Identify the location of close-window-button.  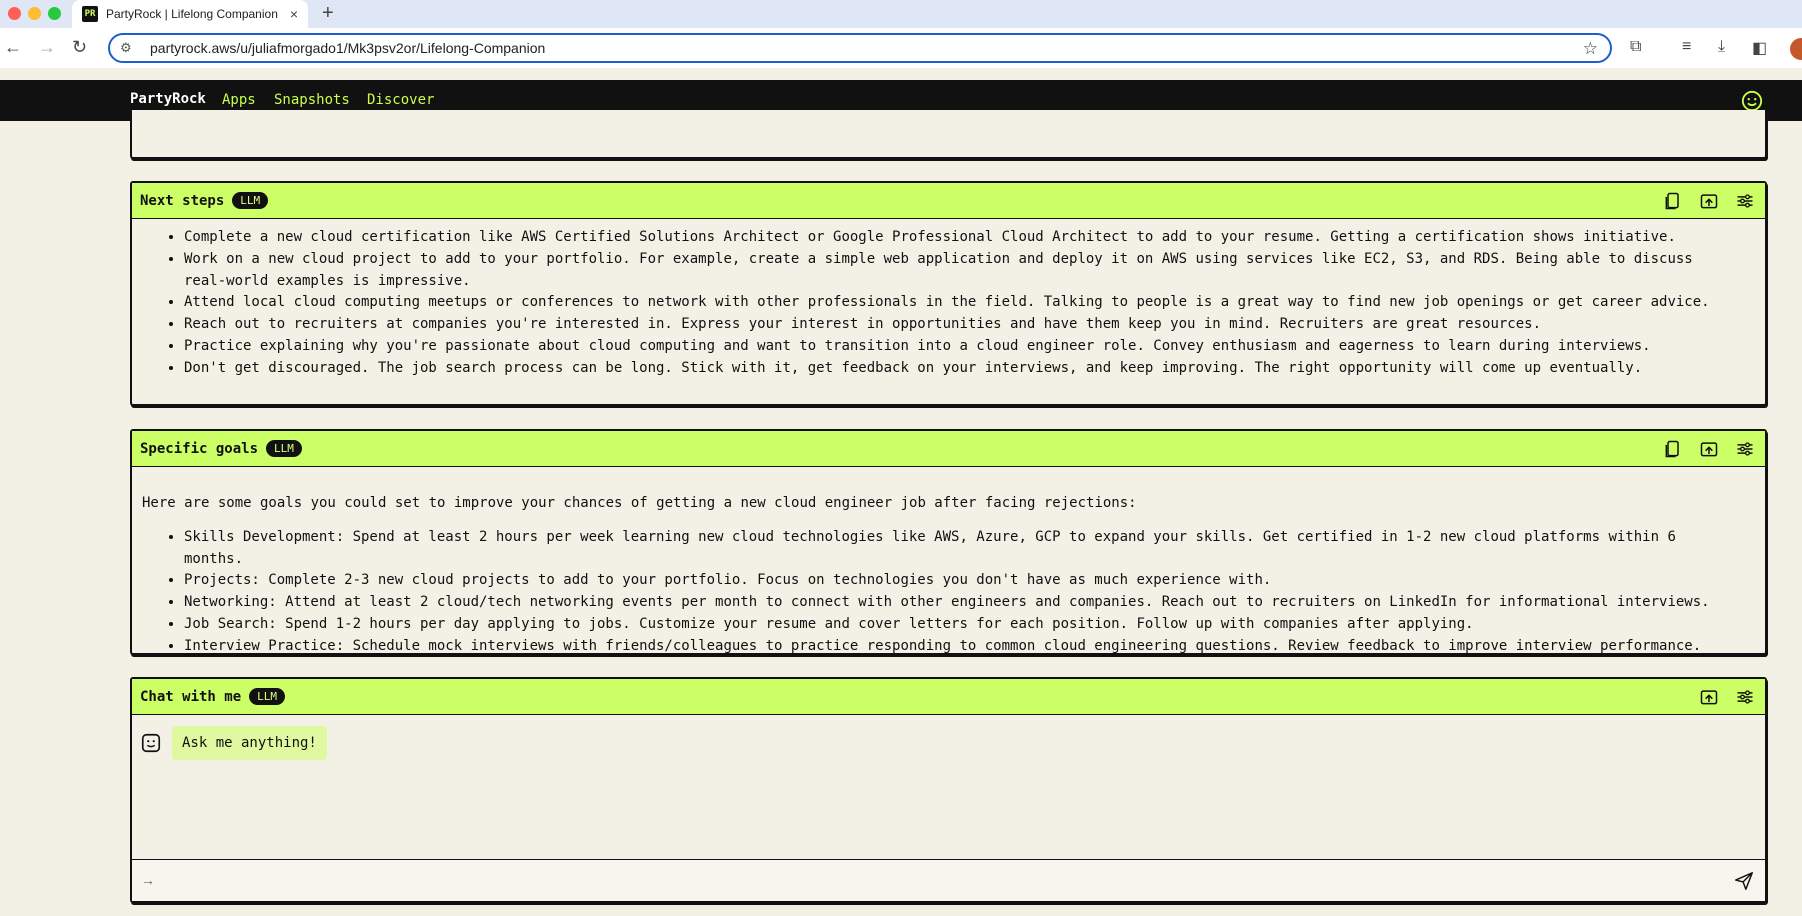
(14, 13).